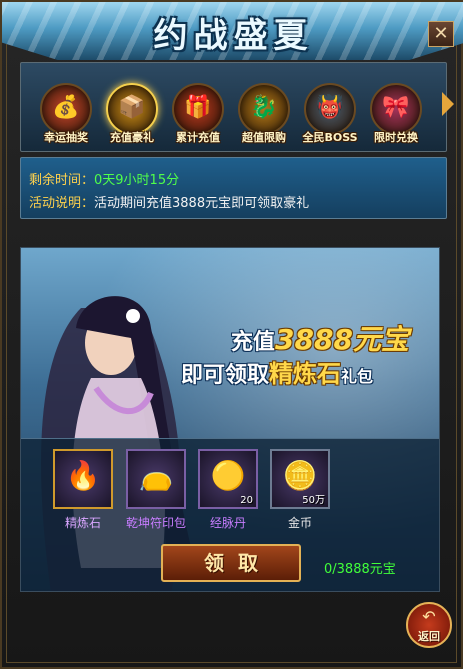 The width and height of the screenshot is (463, 669). What do you see at coordinates (231, 563) in the screenshot?
I see `claim-button: 领取` at bounding box center [231, 563].